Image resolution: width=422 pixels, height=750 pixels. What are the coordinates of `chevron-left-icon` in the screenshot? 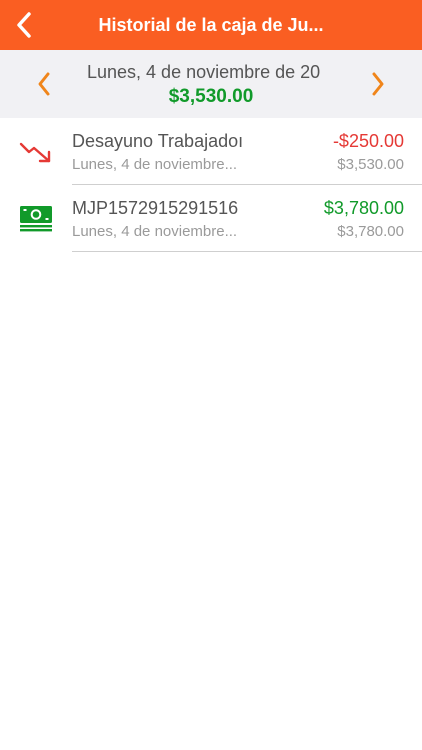 It's located at (24, 25).